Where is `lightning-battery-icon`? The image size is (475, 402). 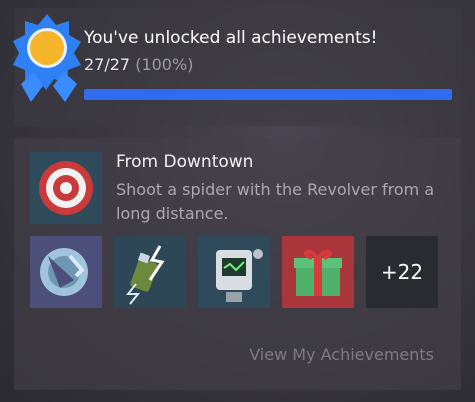
lightning-battery-icon is located at coordinates (150, 272).